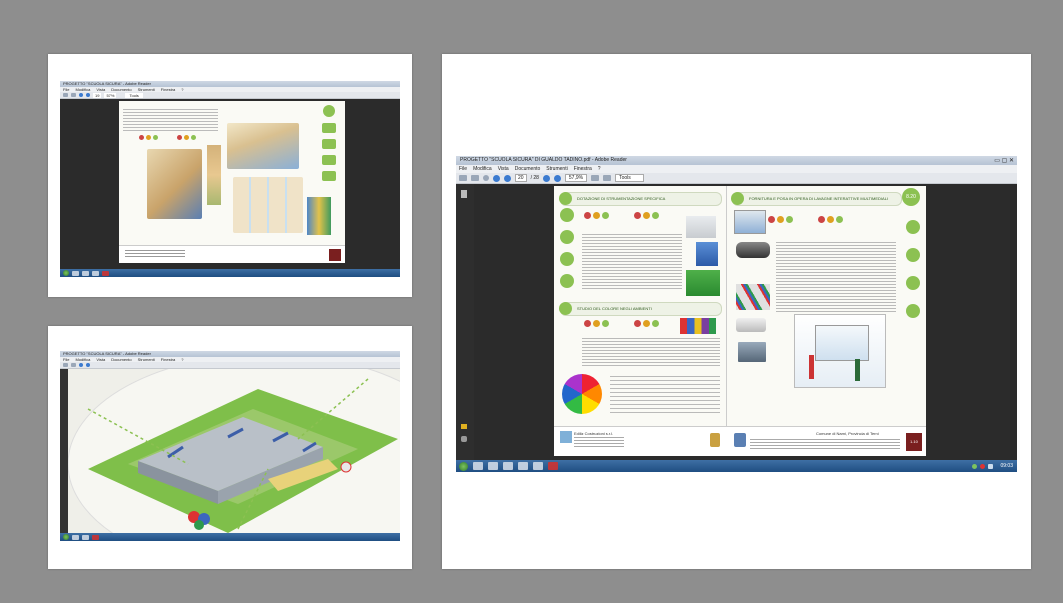  I want to click on photo-child-wall-toy, so click(174, 184).